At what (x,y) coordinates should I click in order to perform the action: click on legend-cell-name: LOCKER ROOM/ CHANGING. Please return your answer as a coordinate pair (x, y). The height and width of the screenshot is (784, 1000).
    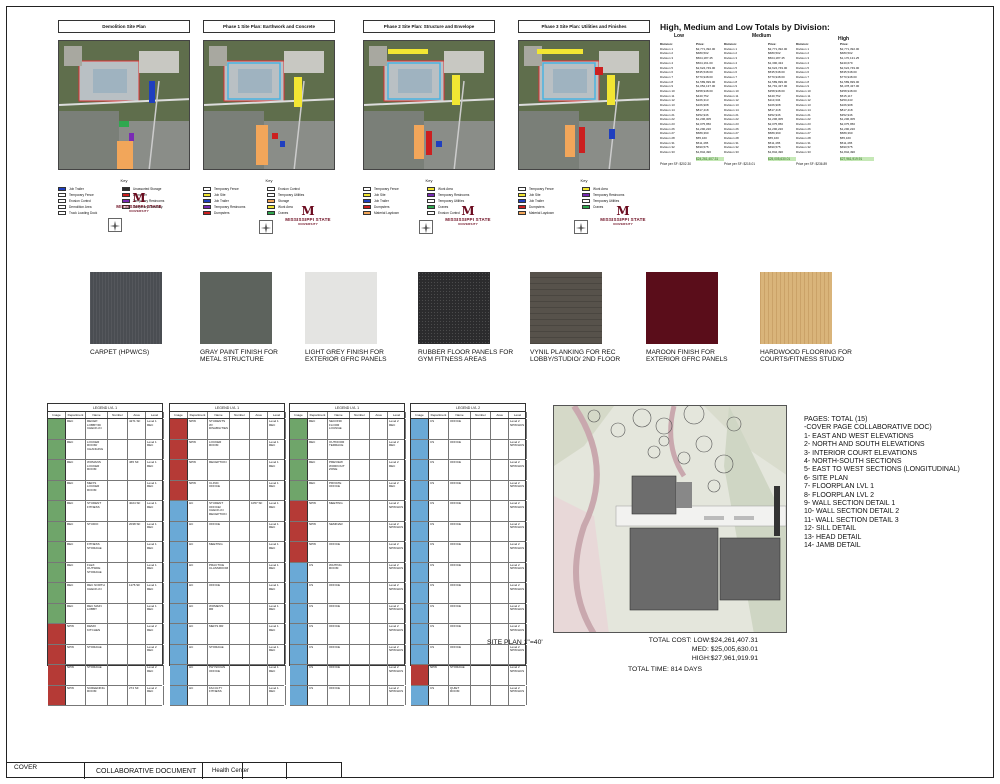
    Looking at the image, I should click on (97, 449).